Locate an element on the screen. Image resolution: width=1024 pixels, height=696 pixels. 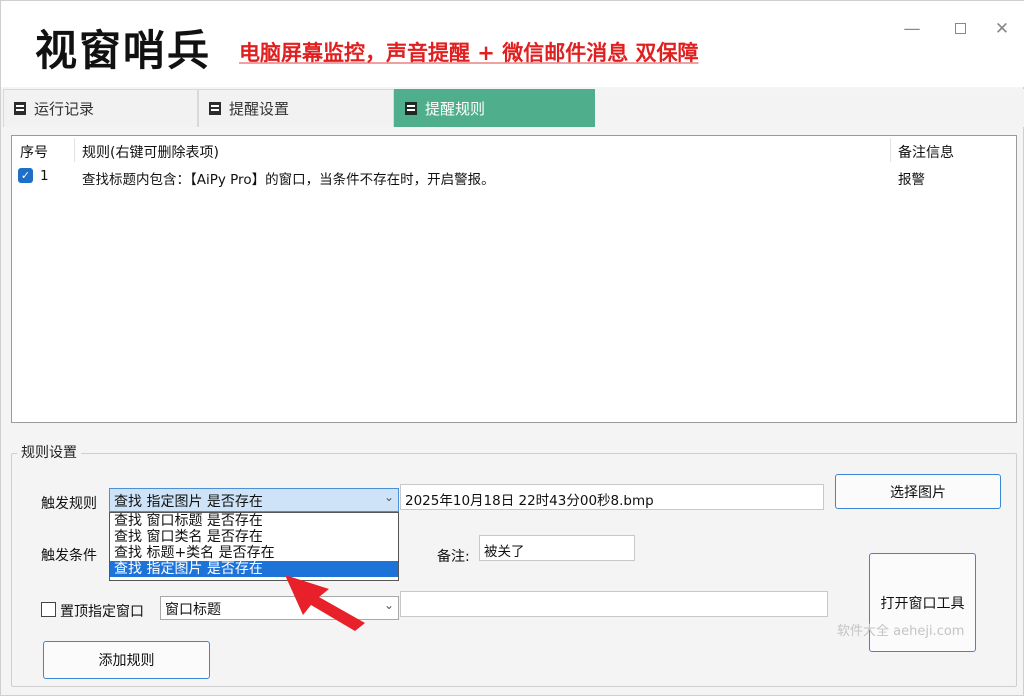
row-index: 1 is located at coordinates (44, 176).